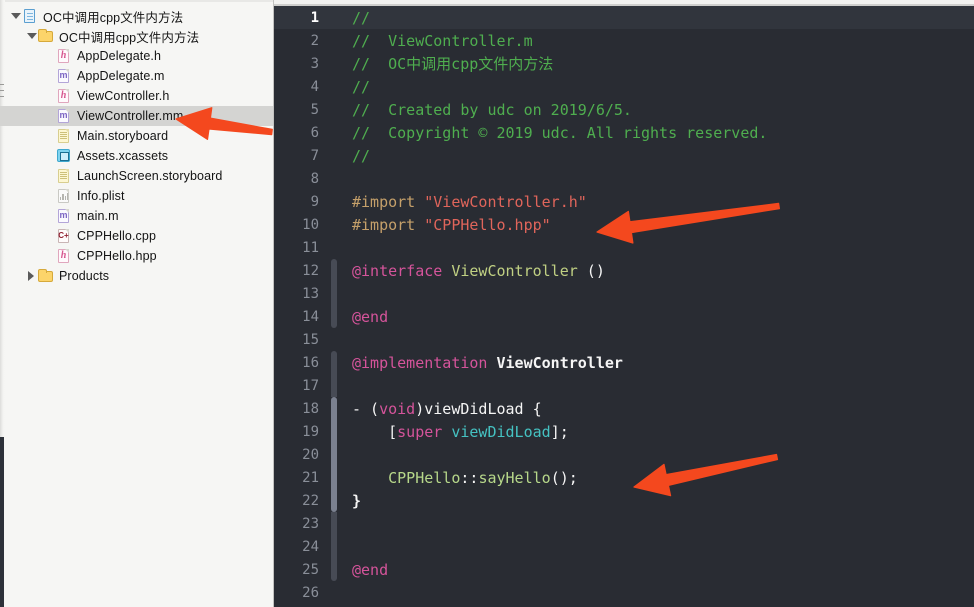  I want to click on code-line: 4 //, so click(624, 86).